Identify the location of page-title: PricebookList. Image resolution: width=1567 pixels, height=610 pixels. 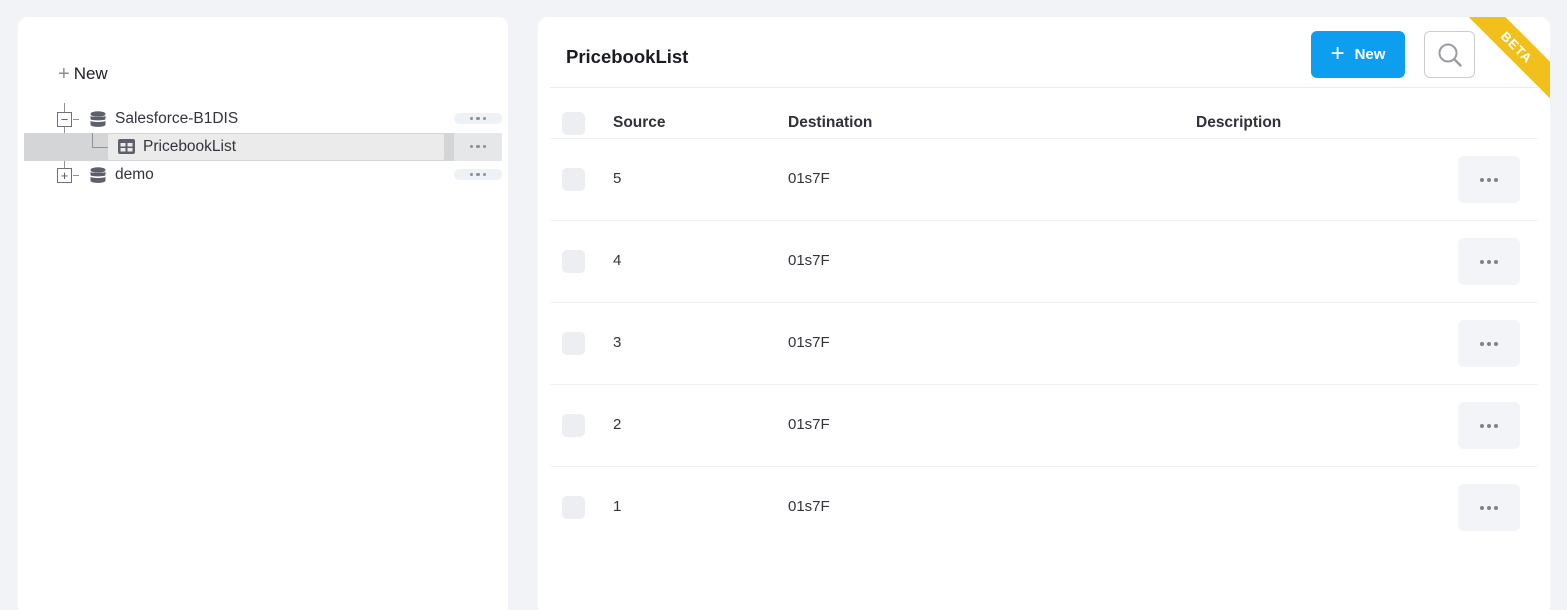
(627, 56).